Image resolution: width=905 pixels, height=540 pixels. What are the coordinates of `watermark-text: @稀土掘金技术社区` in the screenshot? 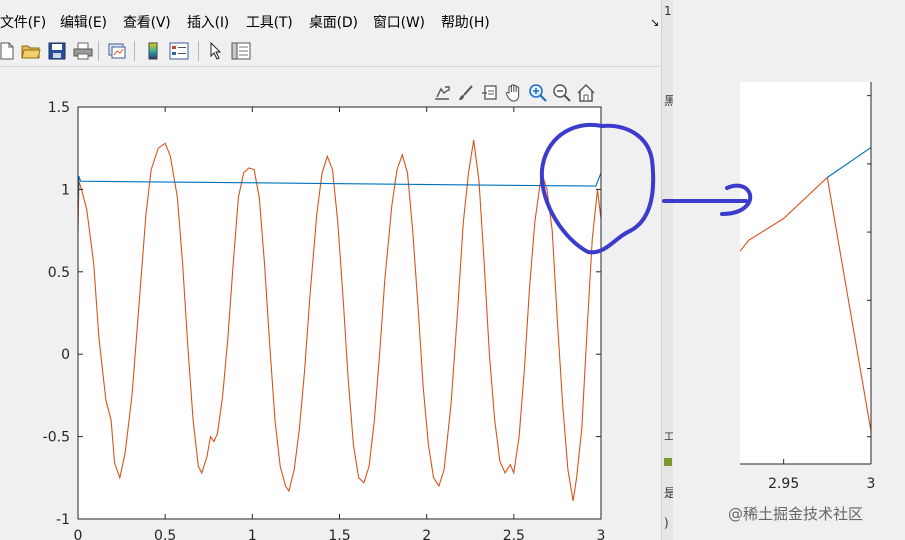 It's located at (796, 514).